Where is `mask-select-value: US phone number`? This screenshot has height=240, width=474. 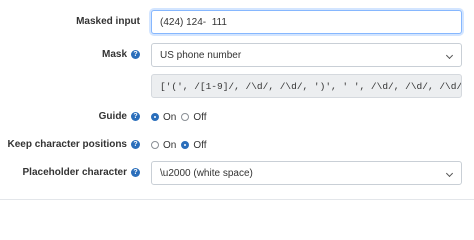 mask-select-value: US phone number is located at coordinates (201, 55).